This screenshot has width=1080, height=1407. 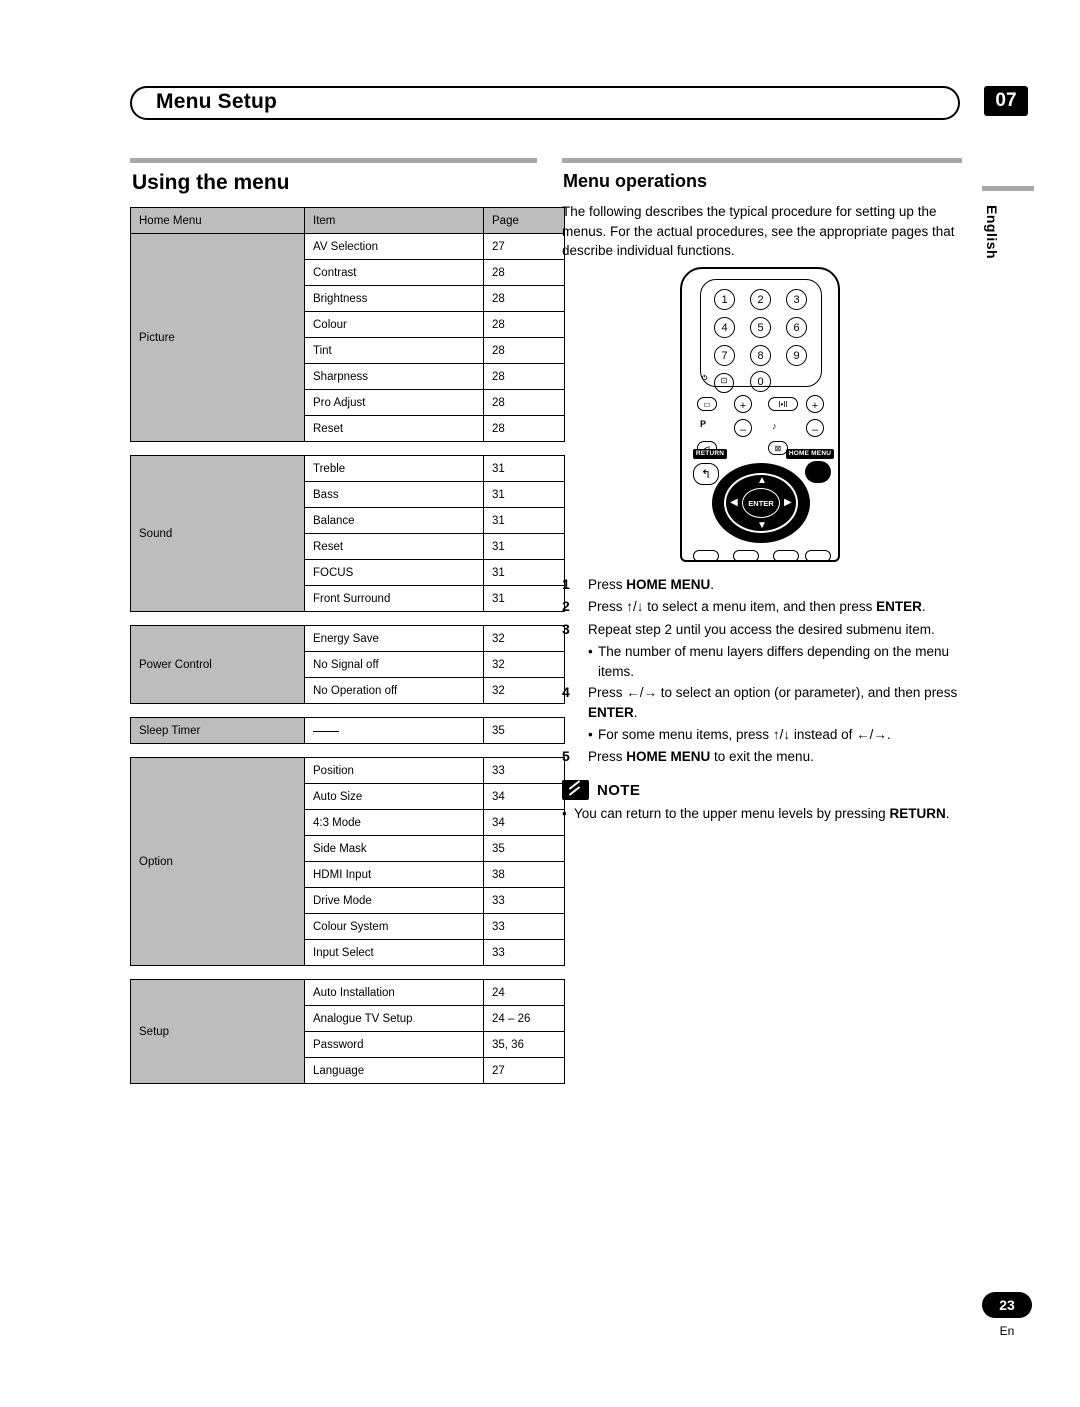 I want to click on menu-group-label: Picture, so click(x=217, y=337).